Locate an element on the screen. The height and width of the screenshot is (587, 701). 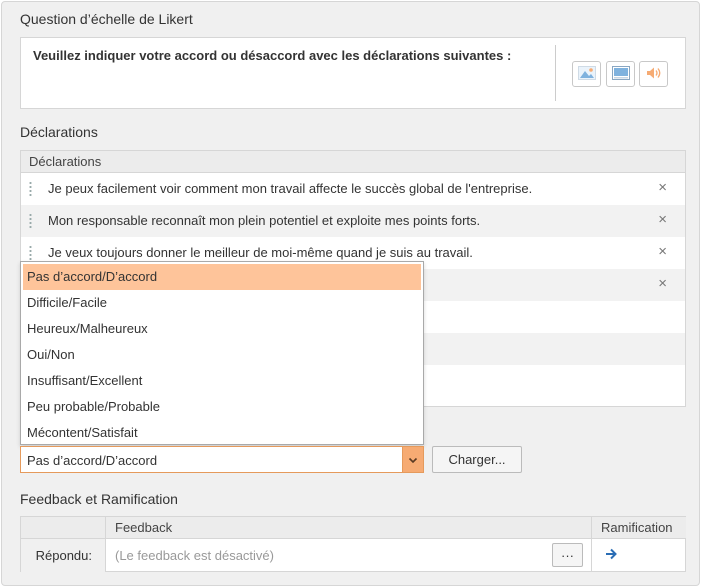
more-options-button: ··· is located at coordinates (567, 555).